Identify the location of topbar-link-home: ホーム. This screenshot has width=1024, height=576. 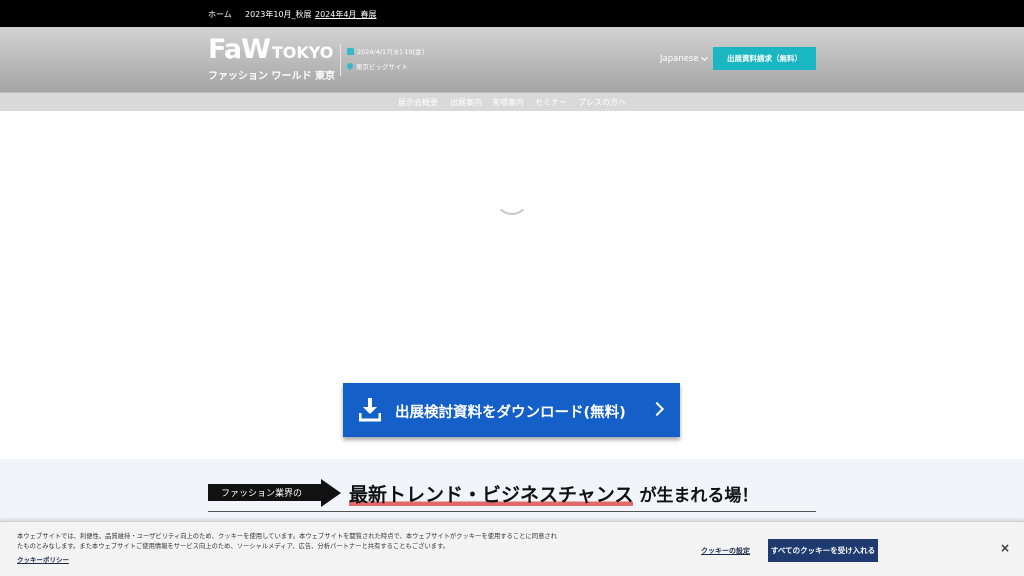
(220, 14).